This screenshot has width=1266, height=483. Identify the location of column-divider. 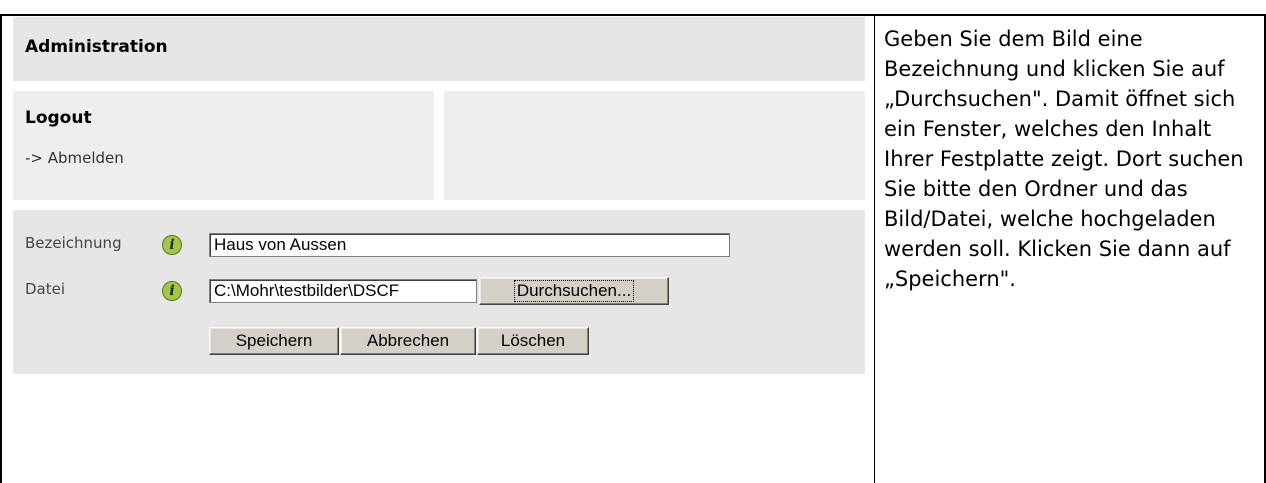
(874, 248).